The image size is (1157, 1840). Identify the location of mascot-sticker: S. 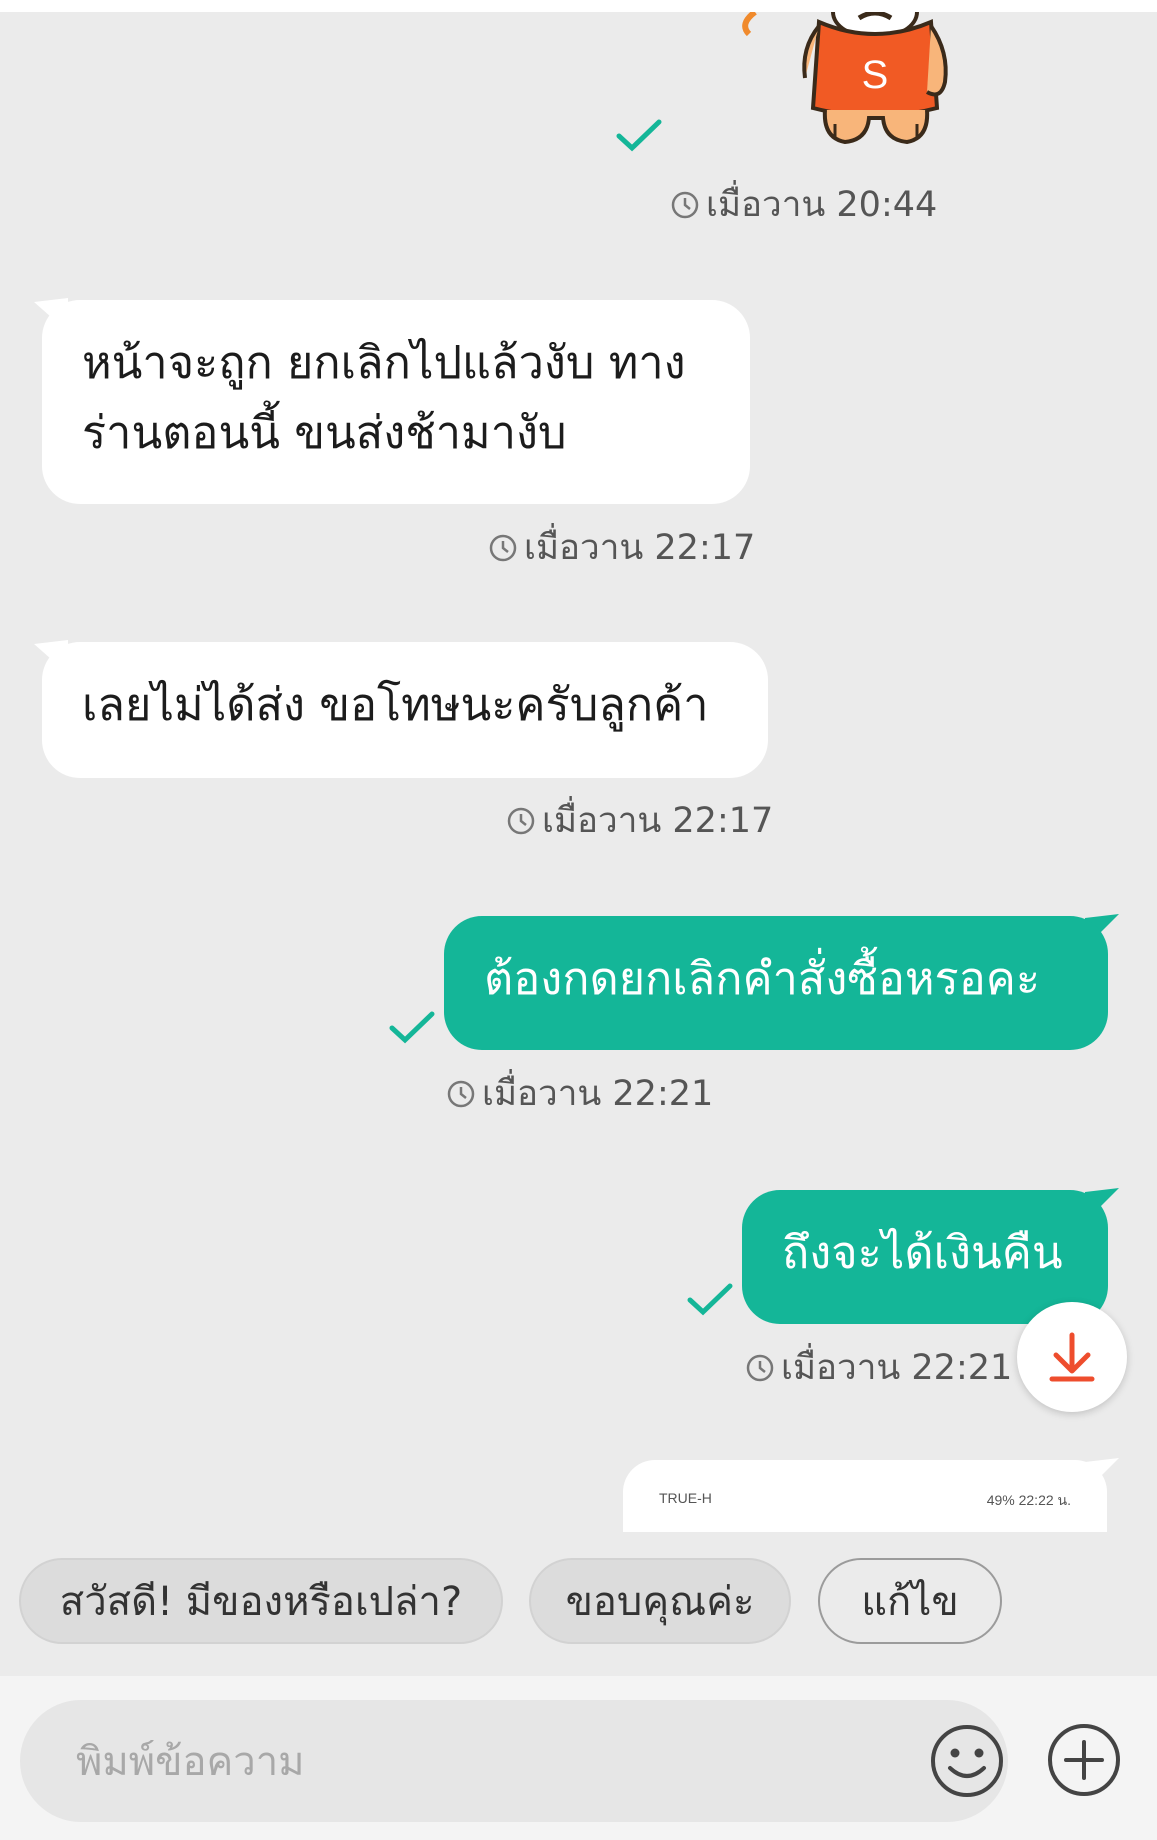
(845, 72).